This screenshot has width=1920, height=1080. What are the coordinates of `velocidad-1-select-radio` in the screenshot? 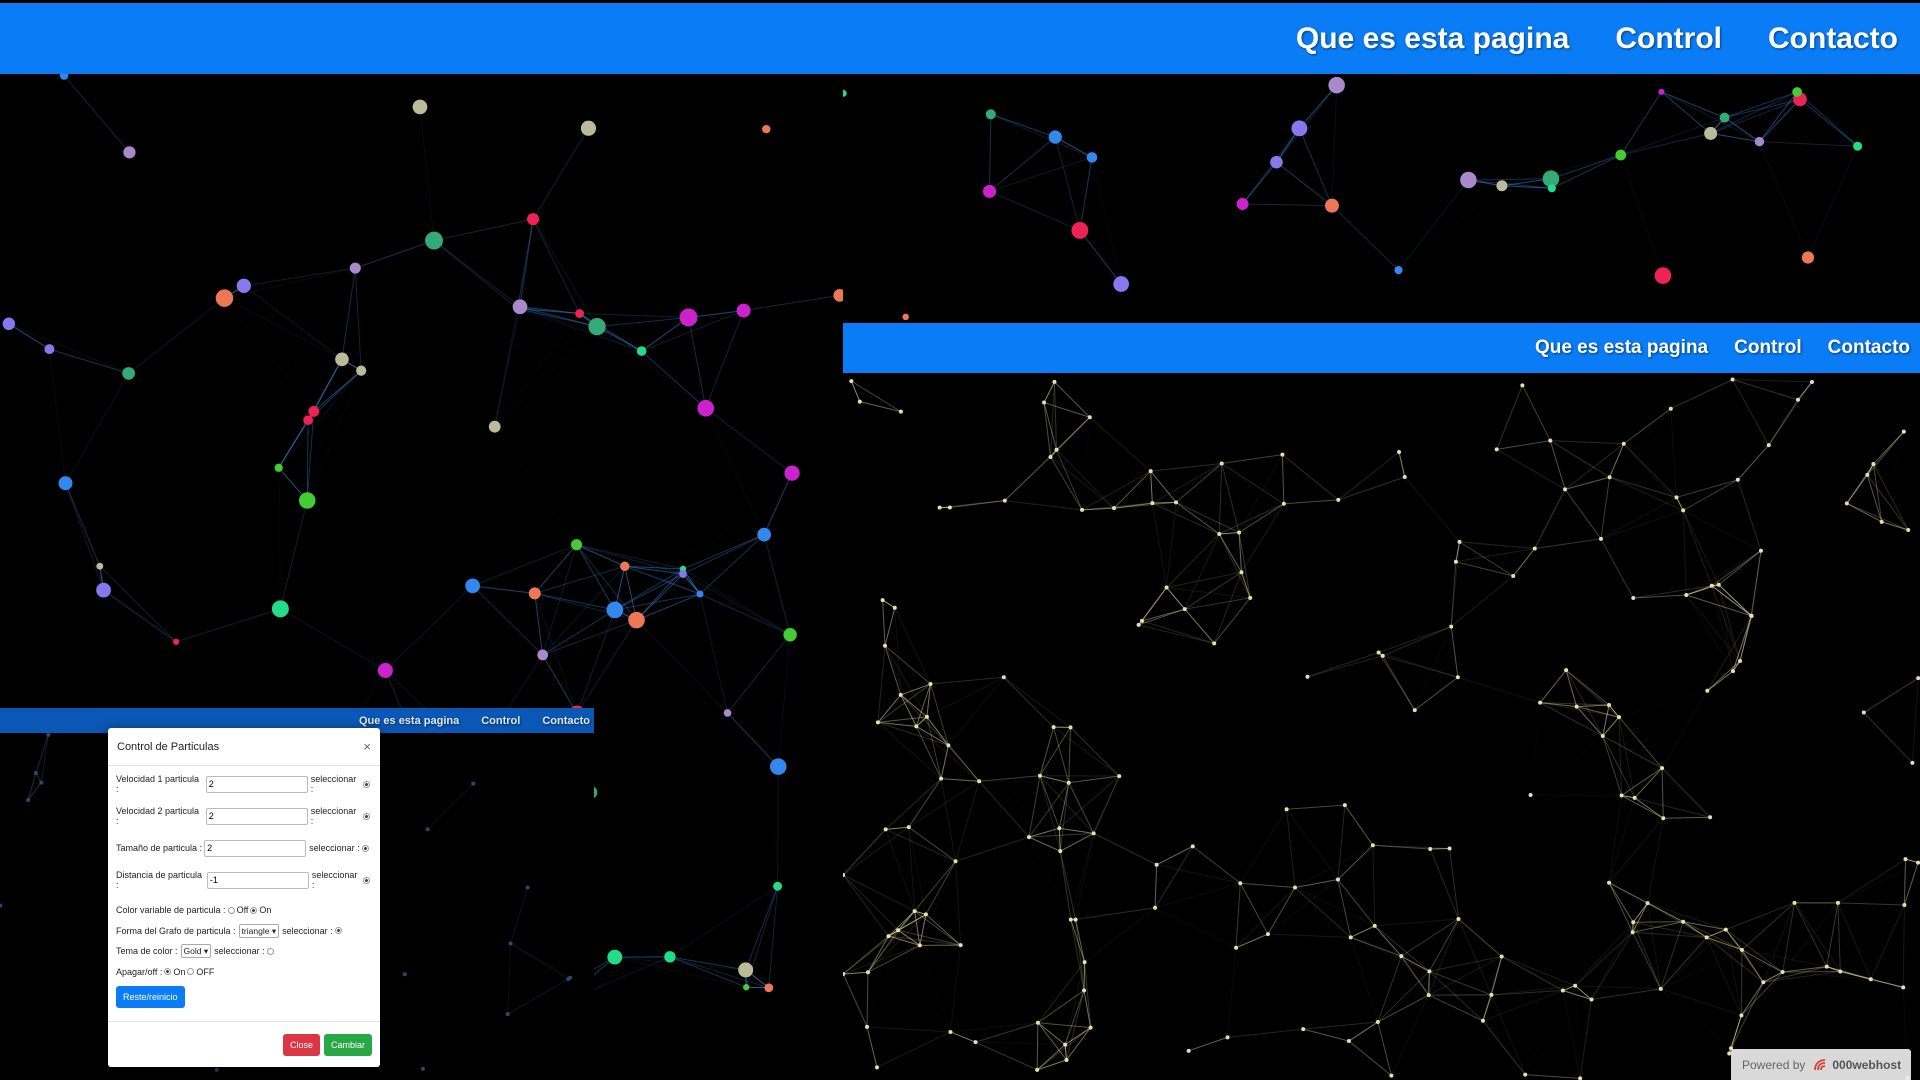 It's located at (367, 784).